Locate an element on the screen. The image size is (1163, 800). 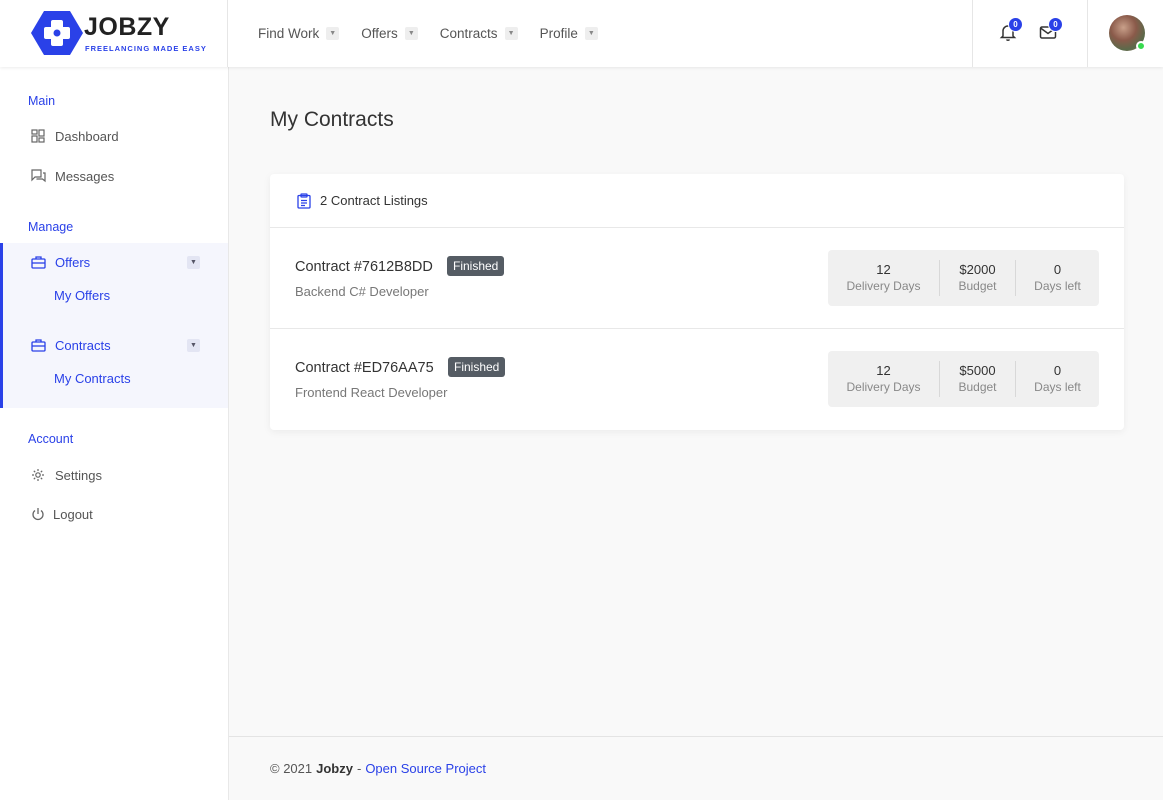
chat-icon is located at coordinates (38, 176).